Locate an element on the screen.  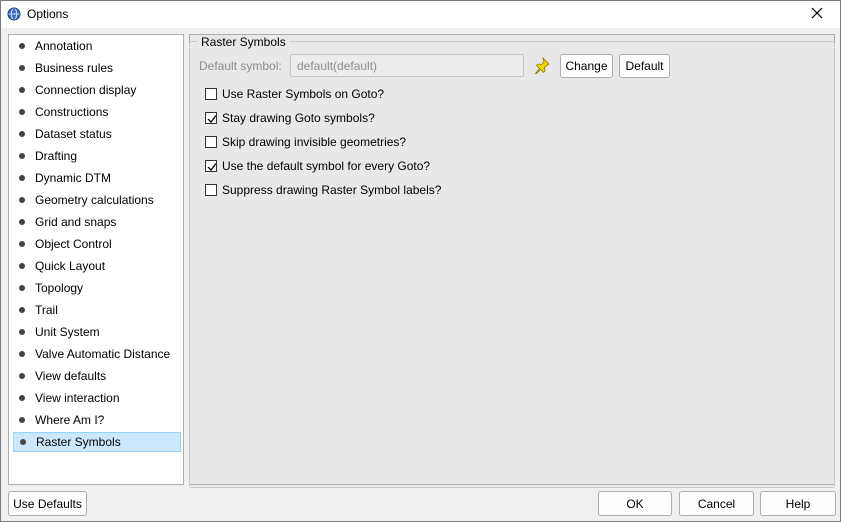
sidebar-item-label: View interaction is located at coordinates (77, 398).